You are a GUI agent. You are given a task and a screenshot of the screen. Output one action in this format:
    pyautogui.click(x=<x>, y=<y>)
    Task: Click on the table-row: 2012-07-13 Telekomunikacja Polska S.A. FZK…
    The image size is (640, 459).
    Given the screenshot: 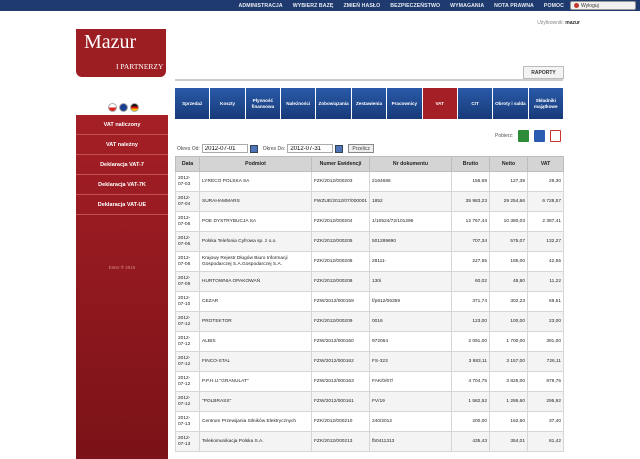 What is the action you would take?
    pyautogui.click(x=369, y=441)
    